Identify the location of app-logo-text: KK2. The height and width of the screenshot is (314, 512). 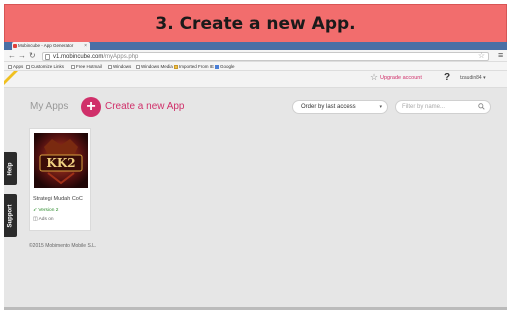
(60, 163).